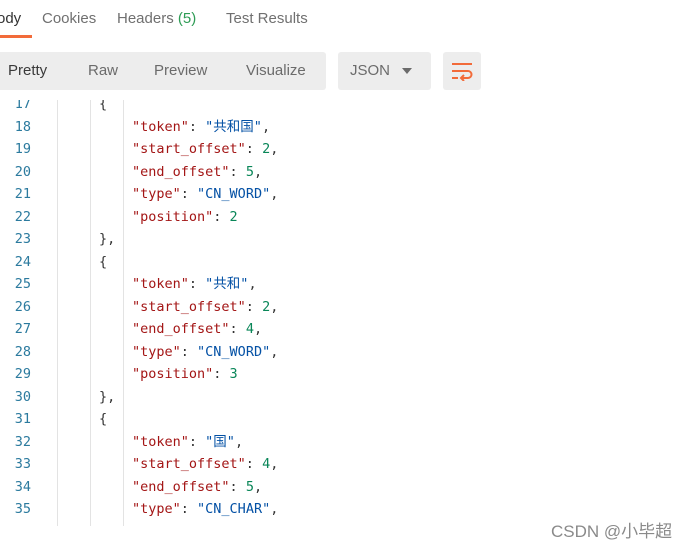  Describe the element at coordinates (348, 149) in the screenshot. I see `code-line: 19 "start_offset": 2,` at that location.